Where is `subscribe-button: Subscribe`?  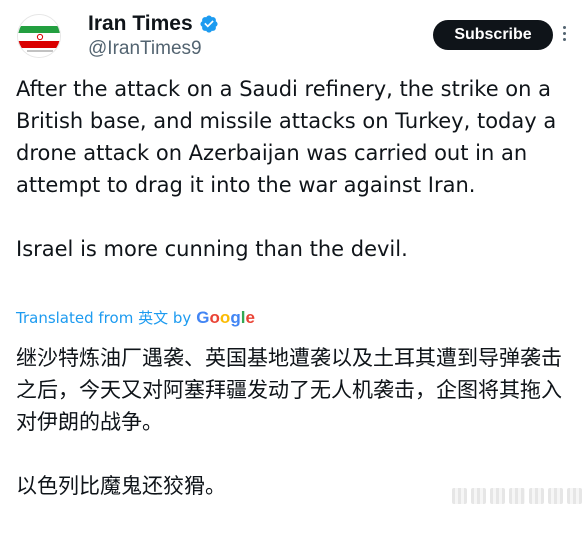
subscribe-button: Subscribe is located at coordinates (493, 35).